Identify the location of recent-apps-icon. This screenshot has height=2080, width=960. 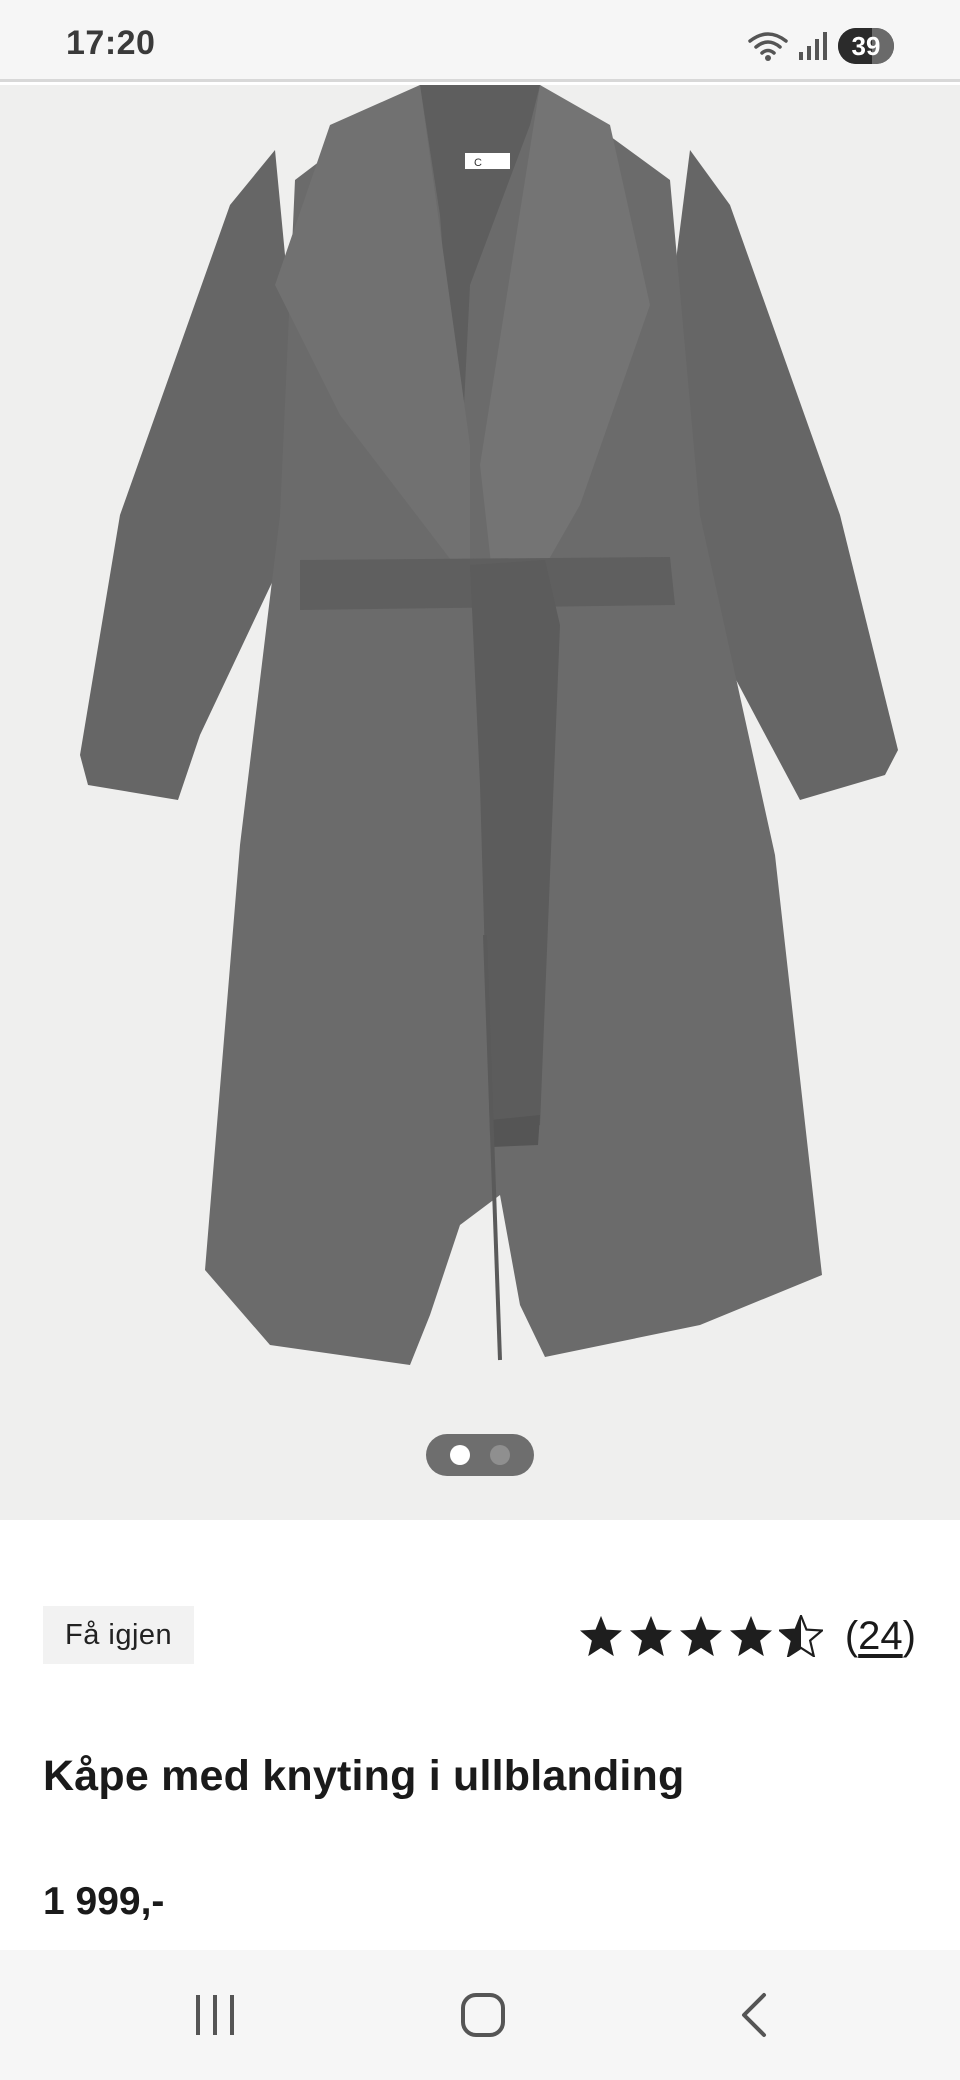
(215, 2015).